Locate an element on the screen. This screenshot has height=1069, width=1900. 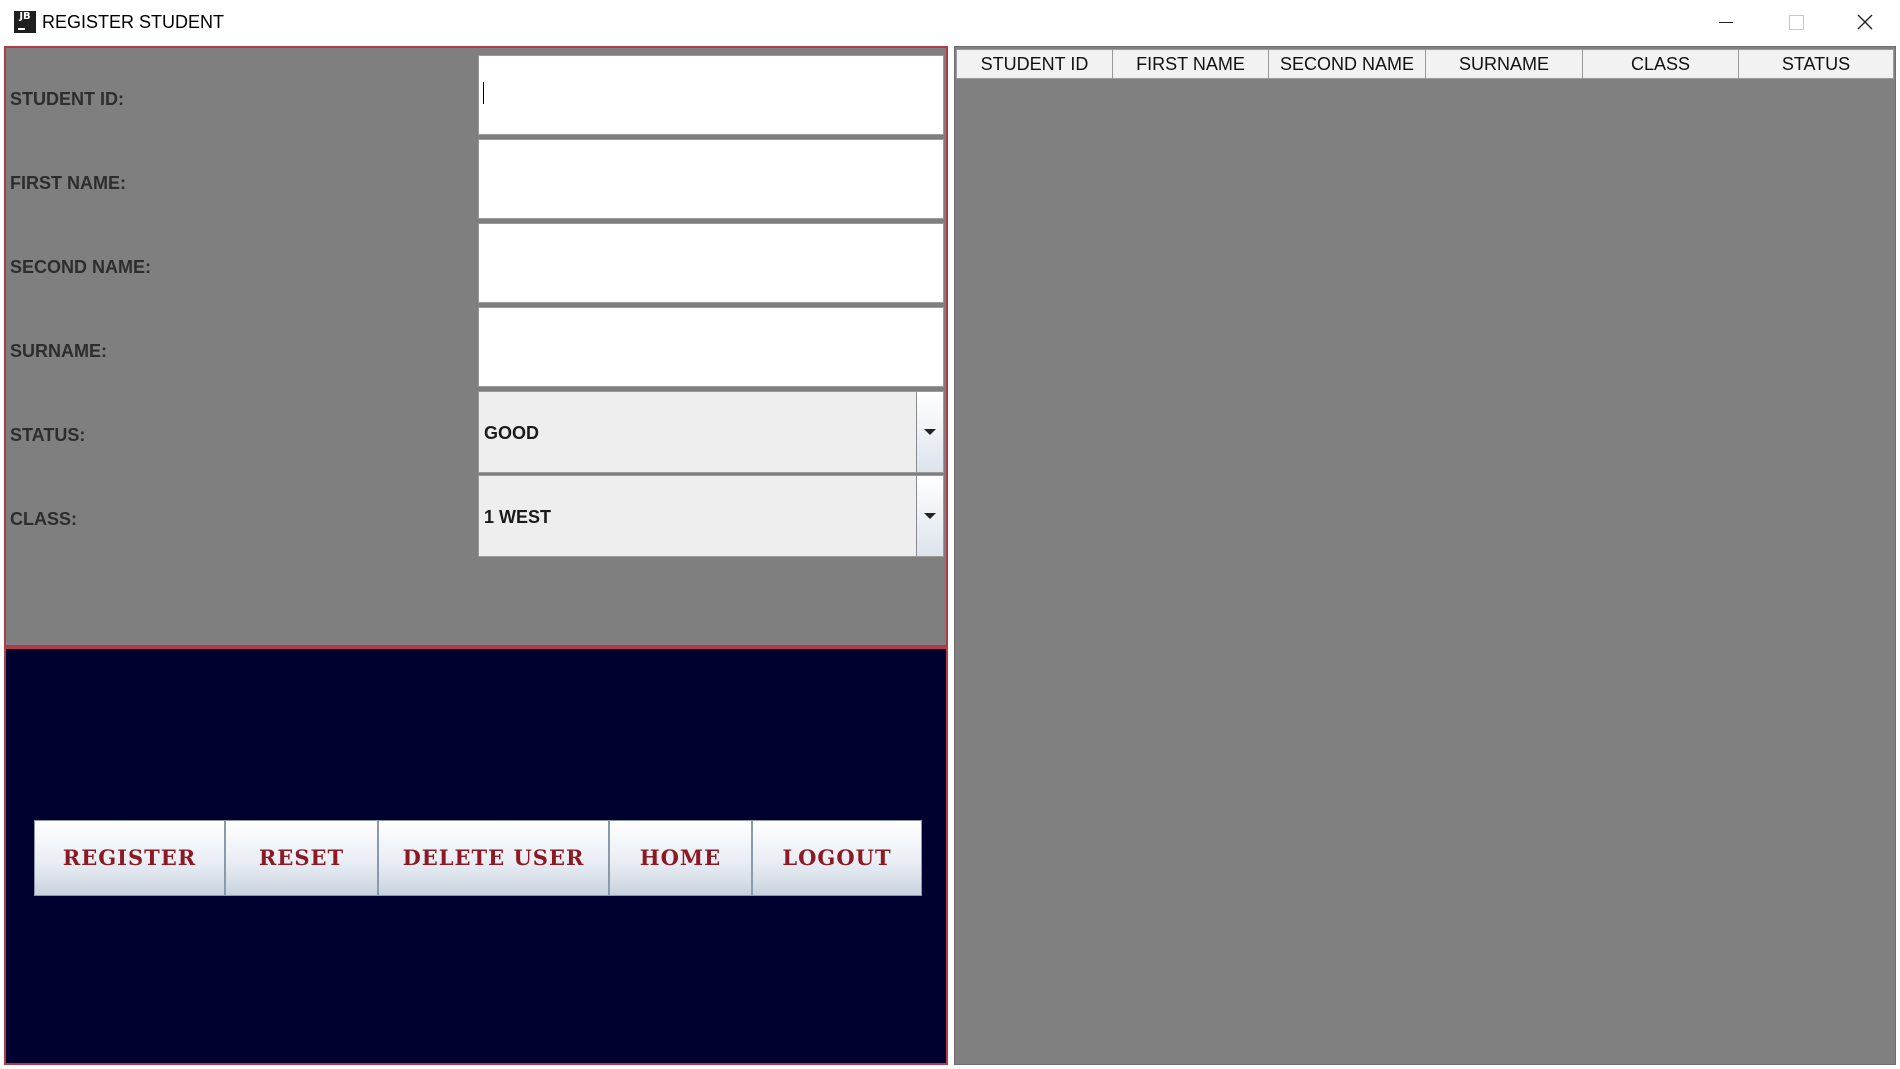
logout-button: LOGOUT is located at coordinates (837, 858).